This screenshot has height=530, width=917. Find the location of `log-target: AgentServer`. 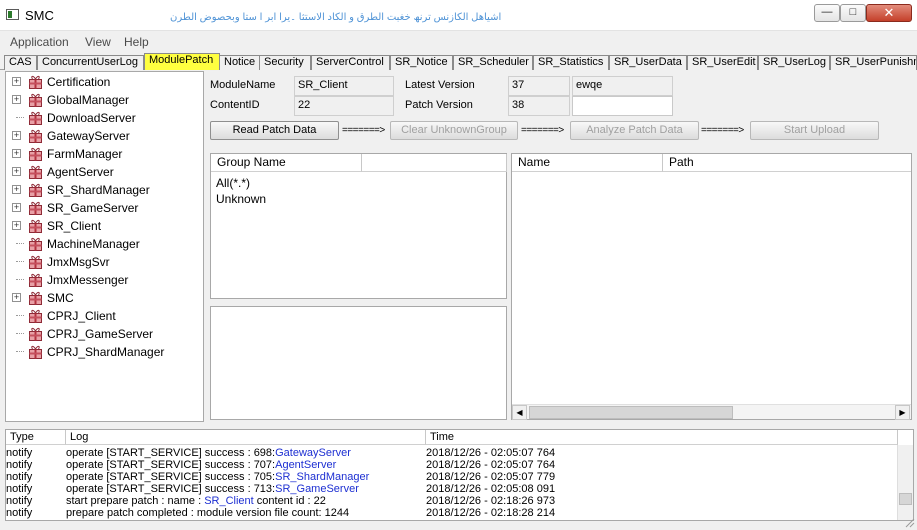

log-target: AgentServer is located at coordinates (306, 465).